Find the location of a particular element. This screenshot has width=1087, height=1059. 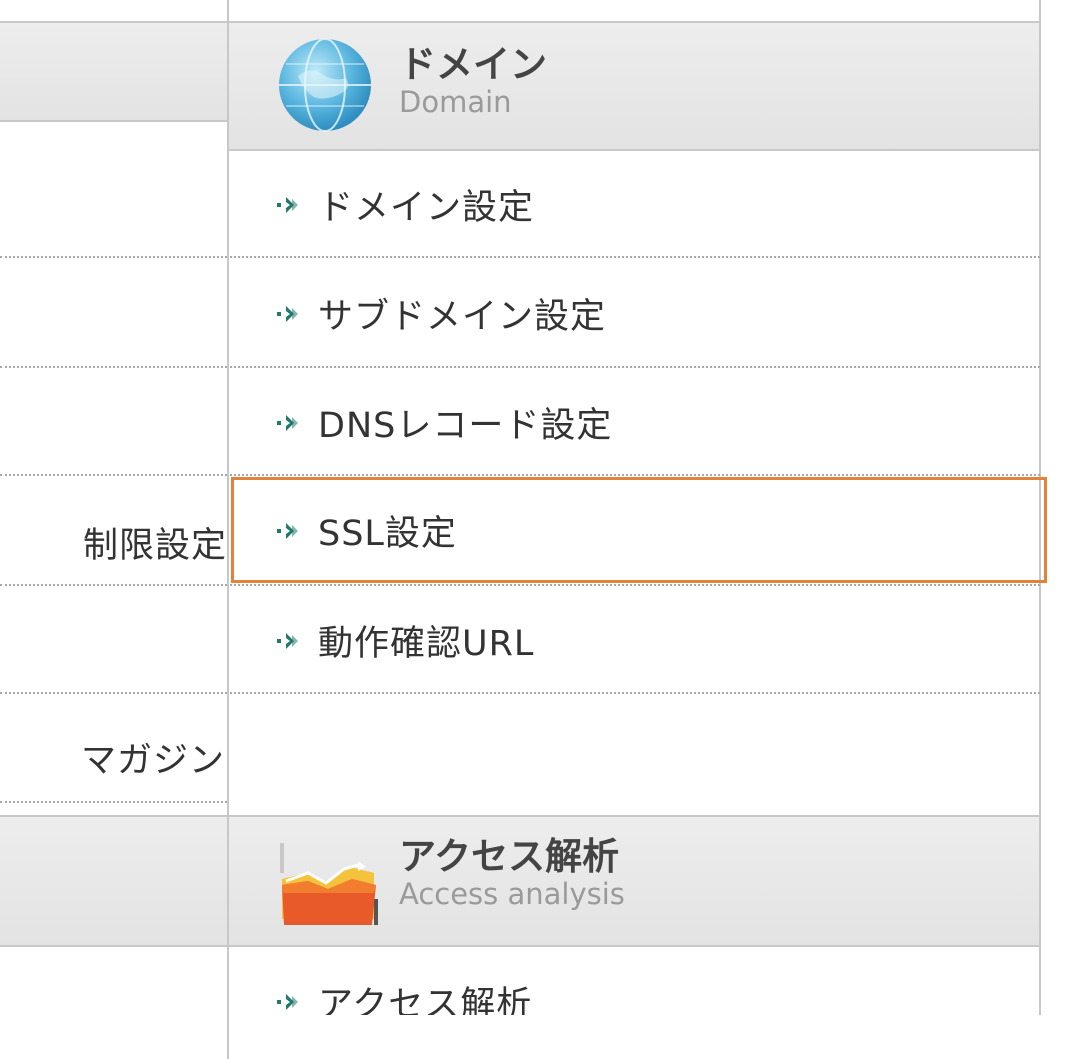

menu-item-label: 動作確認URL is located at coordinates (426, 644).